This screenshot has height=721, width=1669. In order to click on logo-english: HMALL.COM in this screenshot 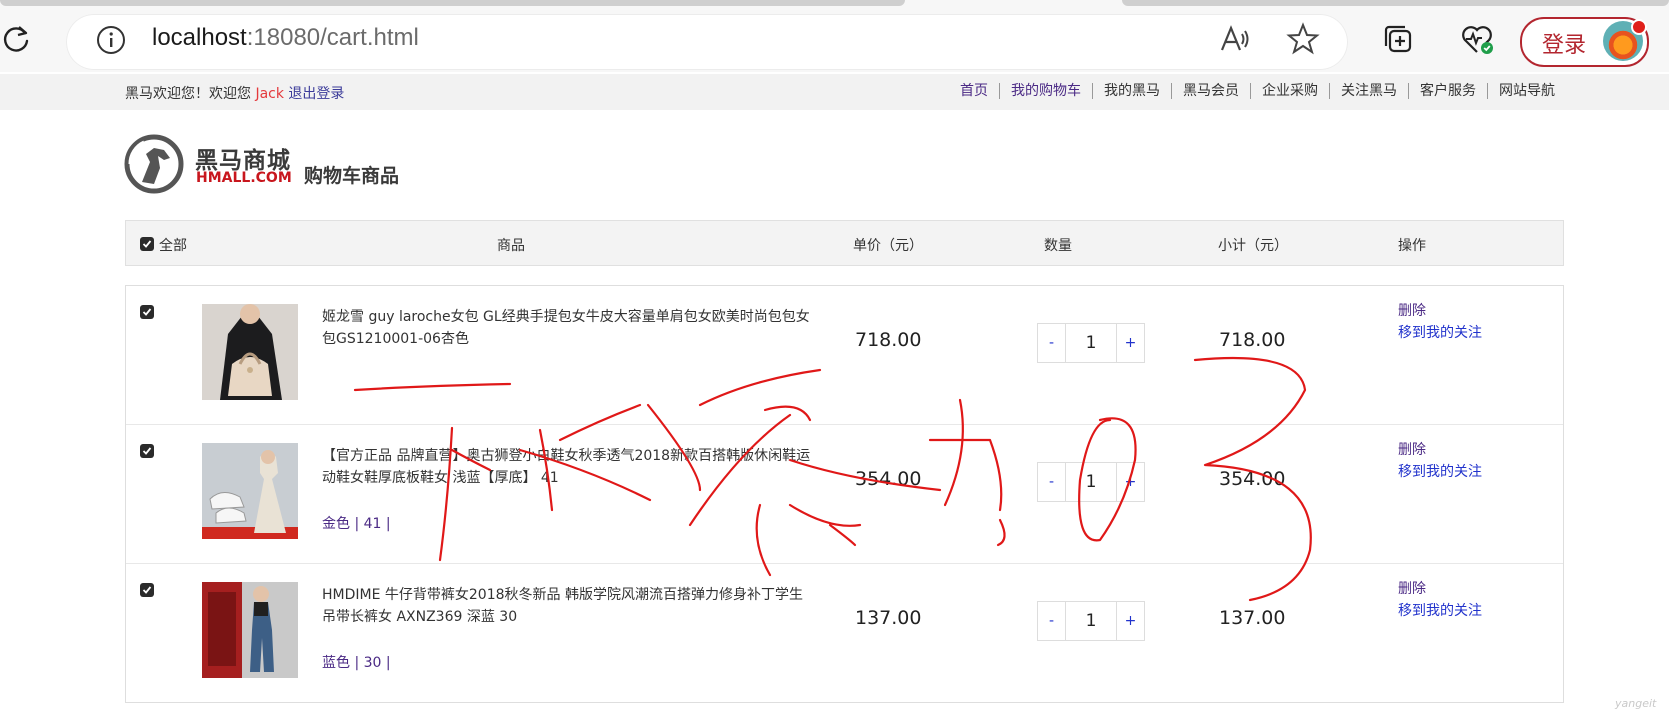, I will do `click(244, 178)`.